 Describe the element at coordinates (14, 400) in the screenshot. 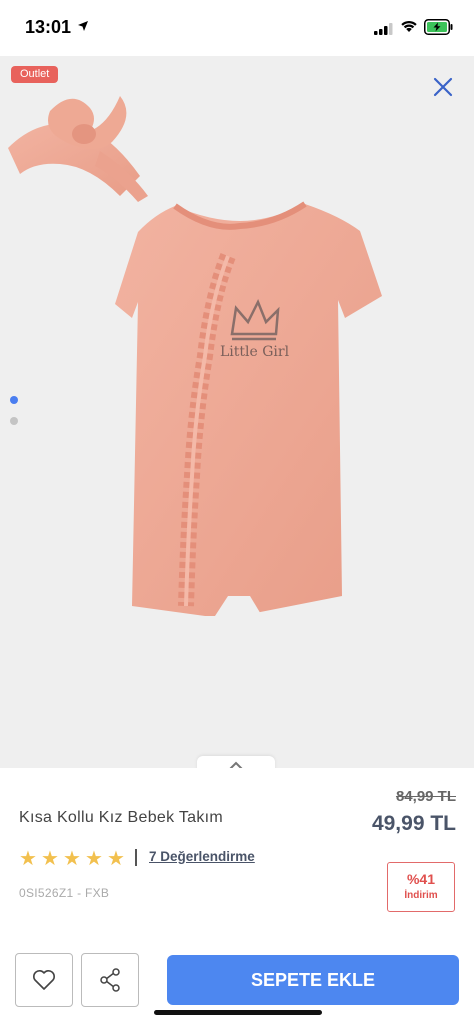

I see `gallery-dot-active` at that location.